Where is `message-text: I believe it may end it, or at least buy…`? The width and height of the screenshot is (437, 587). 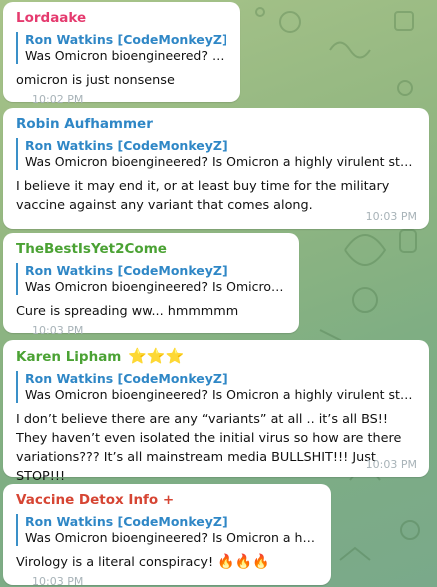 message-text: I believe it may end it, or at least buy… is located at coordinates (203, 196).